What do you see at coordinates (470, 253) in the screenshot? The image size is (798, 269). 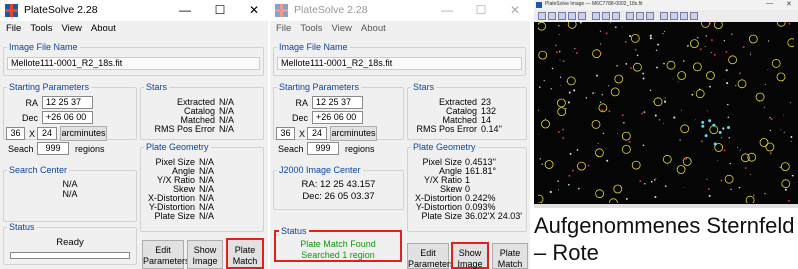 I see `button-line: Show` at bounding box center [470, 253].